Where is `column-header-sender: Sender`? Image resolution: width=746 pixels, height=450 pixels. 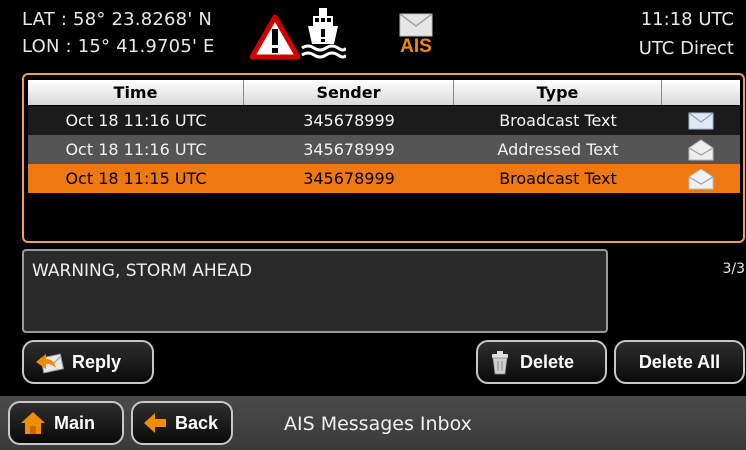 column-header-sender: Sender is located at coordinates (349, 92).